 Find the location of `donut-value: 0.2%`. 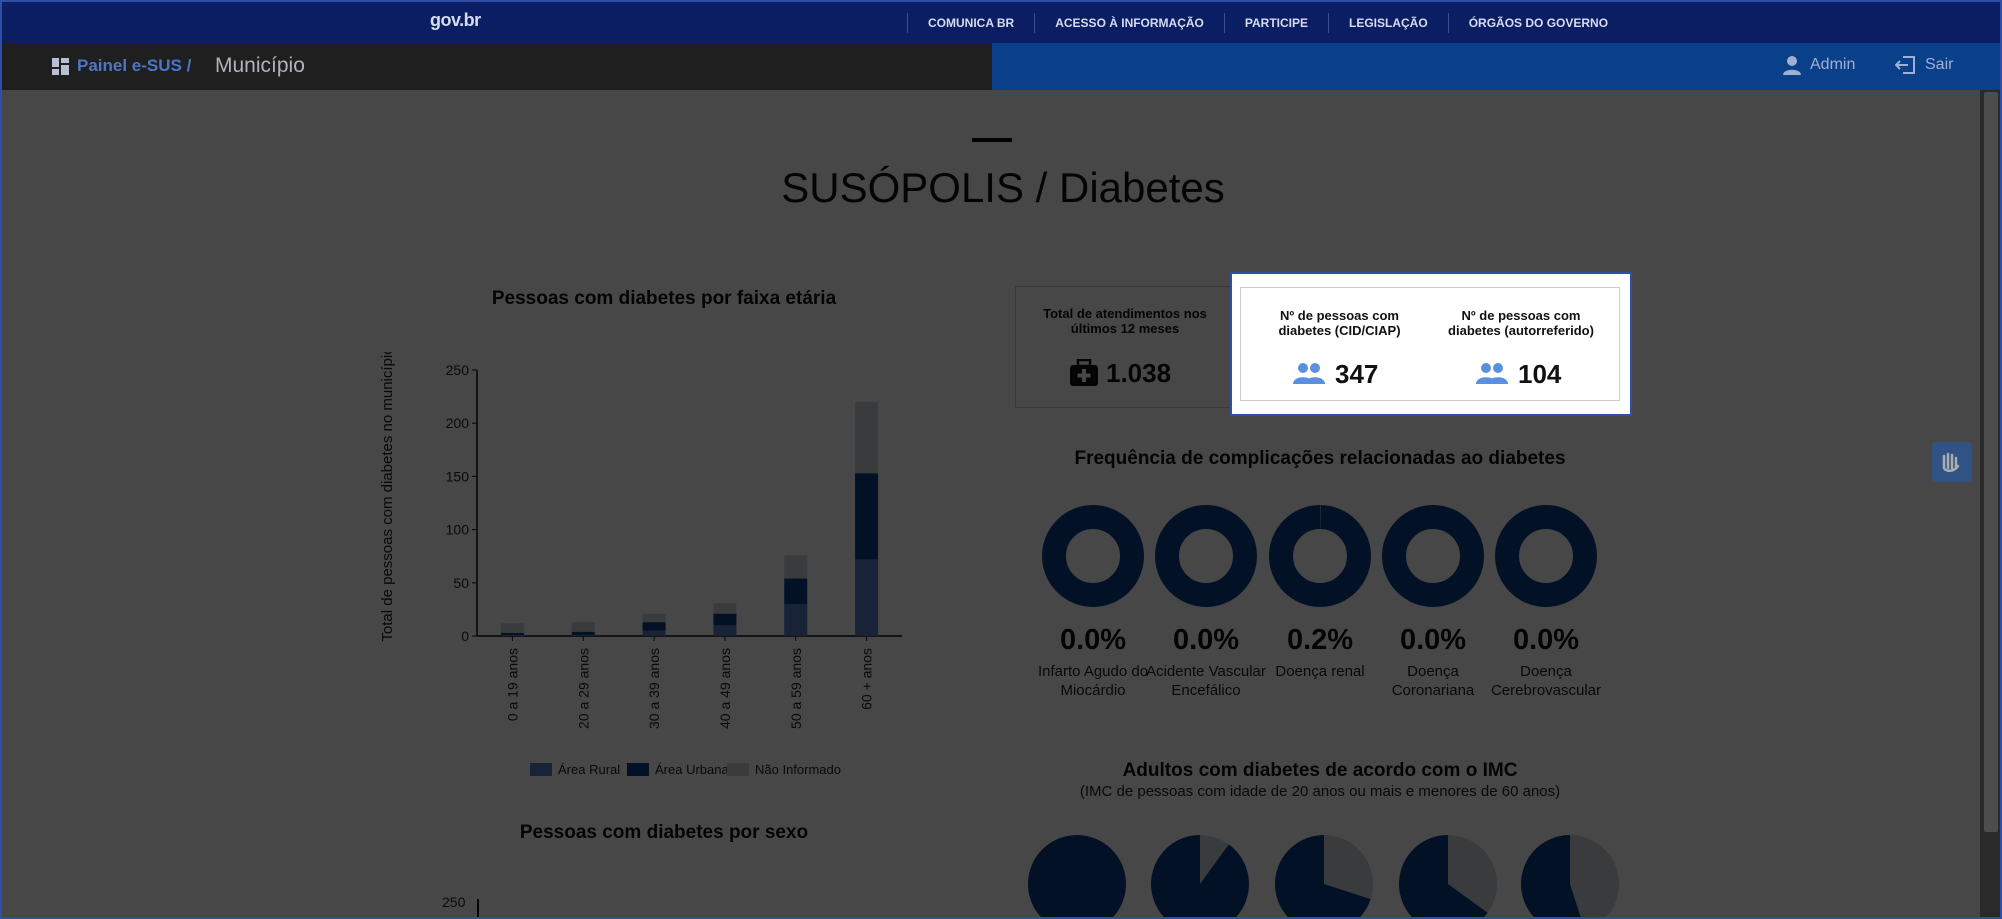

donut-value: 0.2% is located at coordinates (1320, 640).